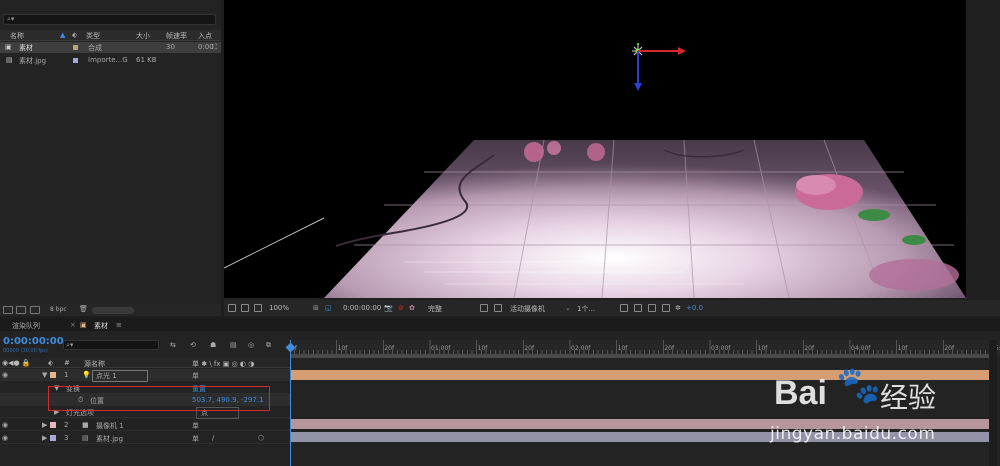 This screenshot has height=466, width=1000. I want to click on sort-arrow-icon: ▲, so click(62, 35).